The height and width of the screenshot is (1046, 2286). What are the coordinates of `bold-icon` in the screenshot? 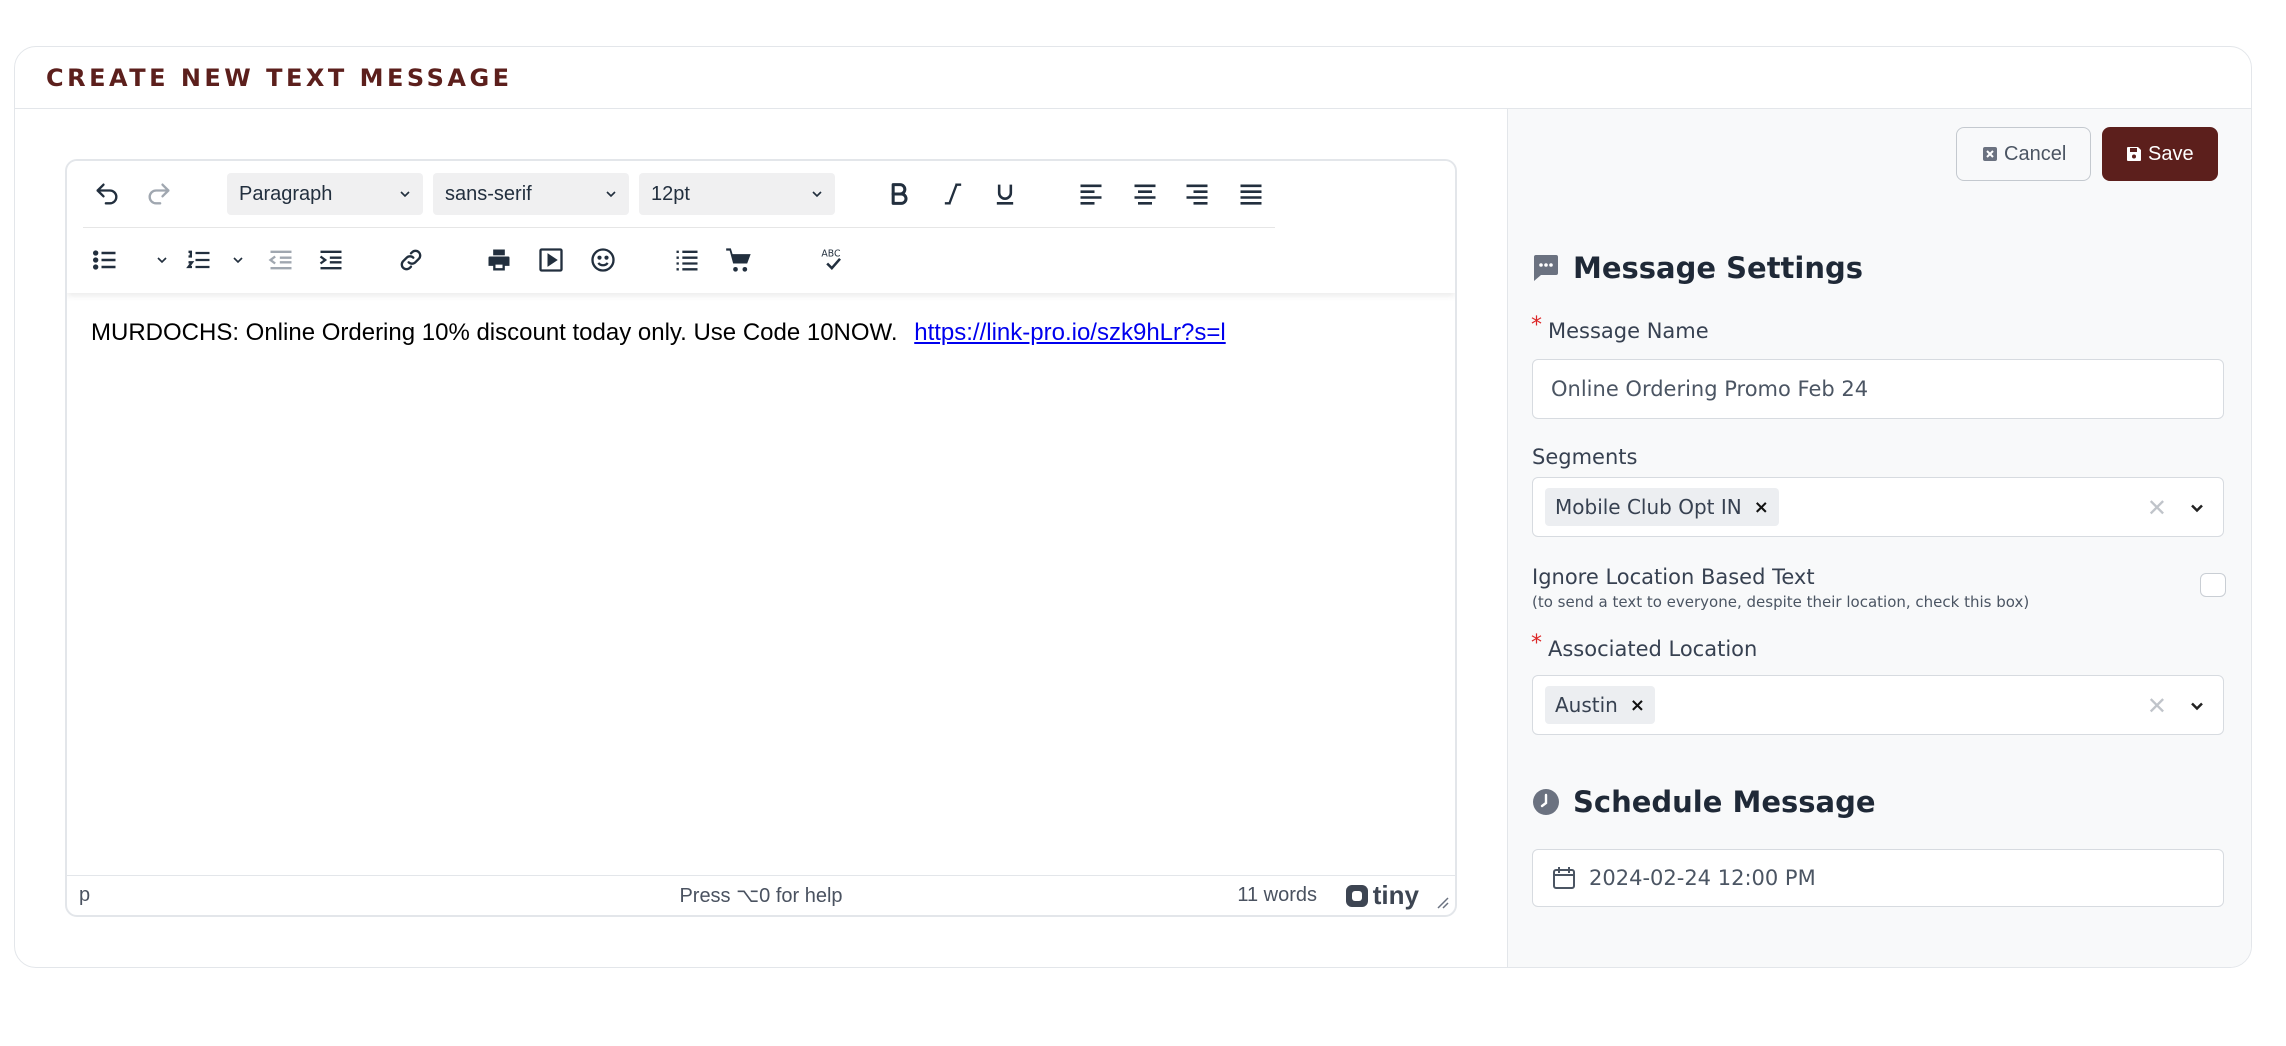 It's located at (899, 194).